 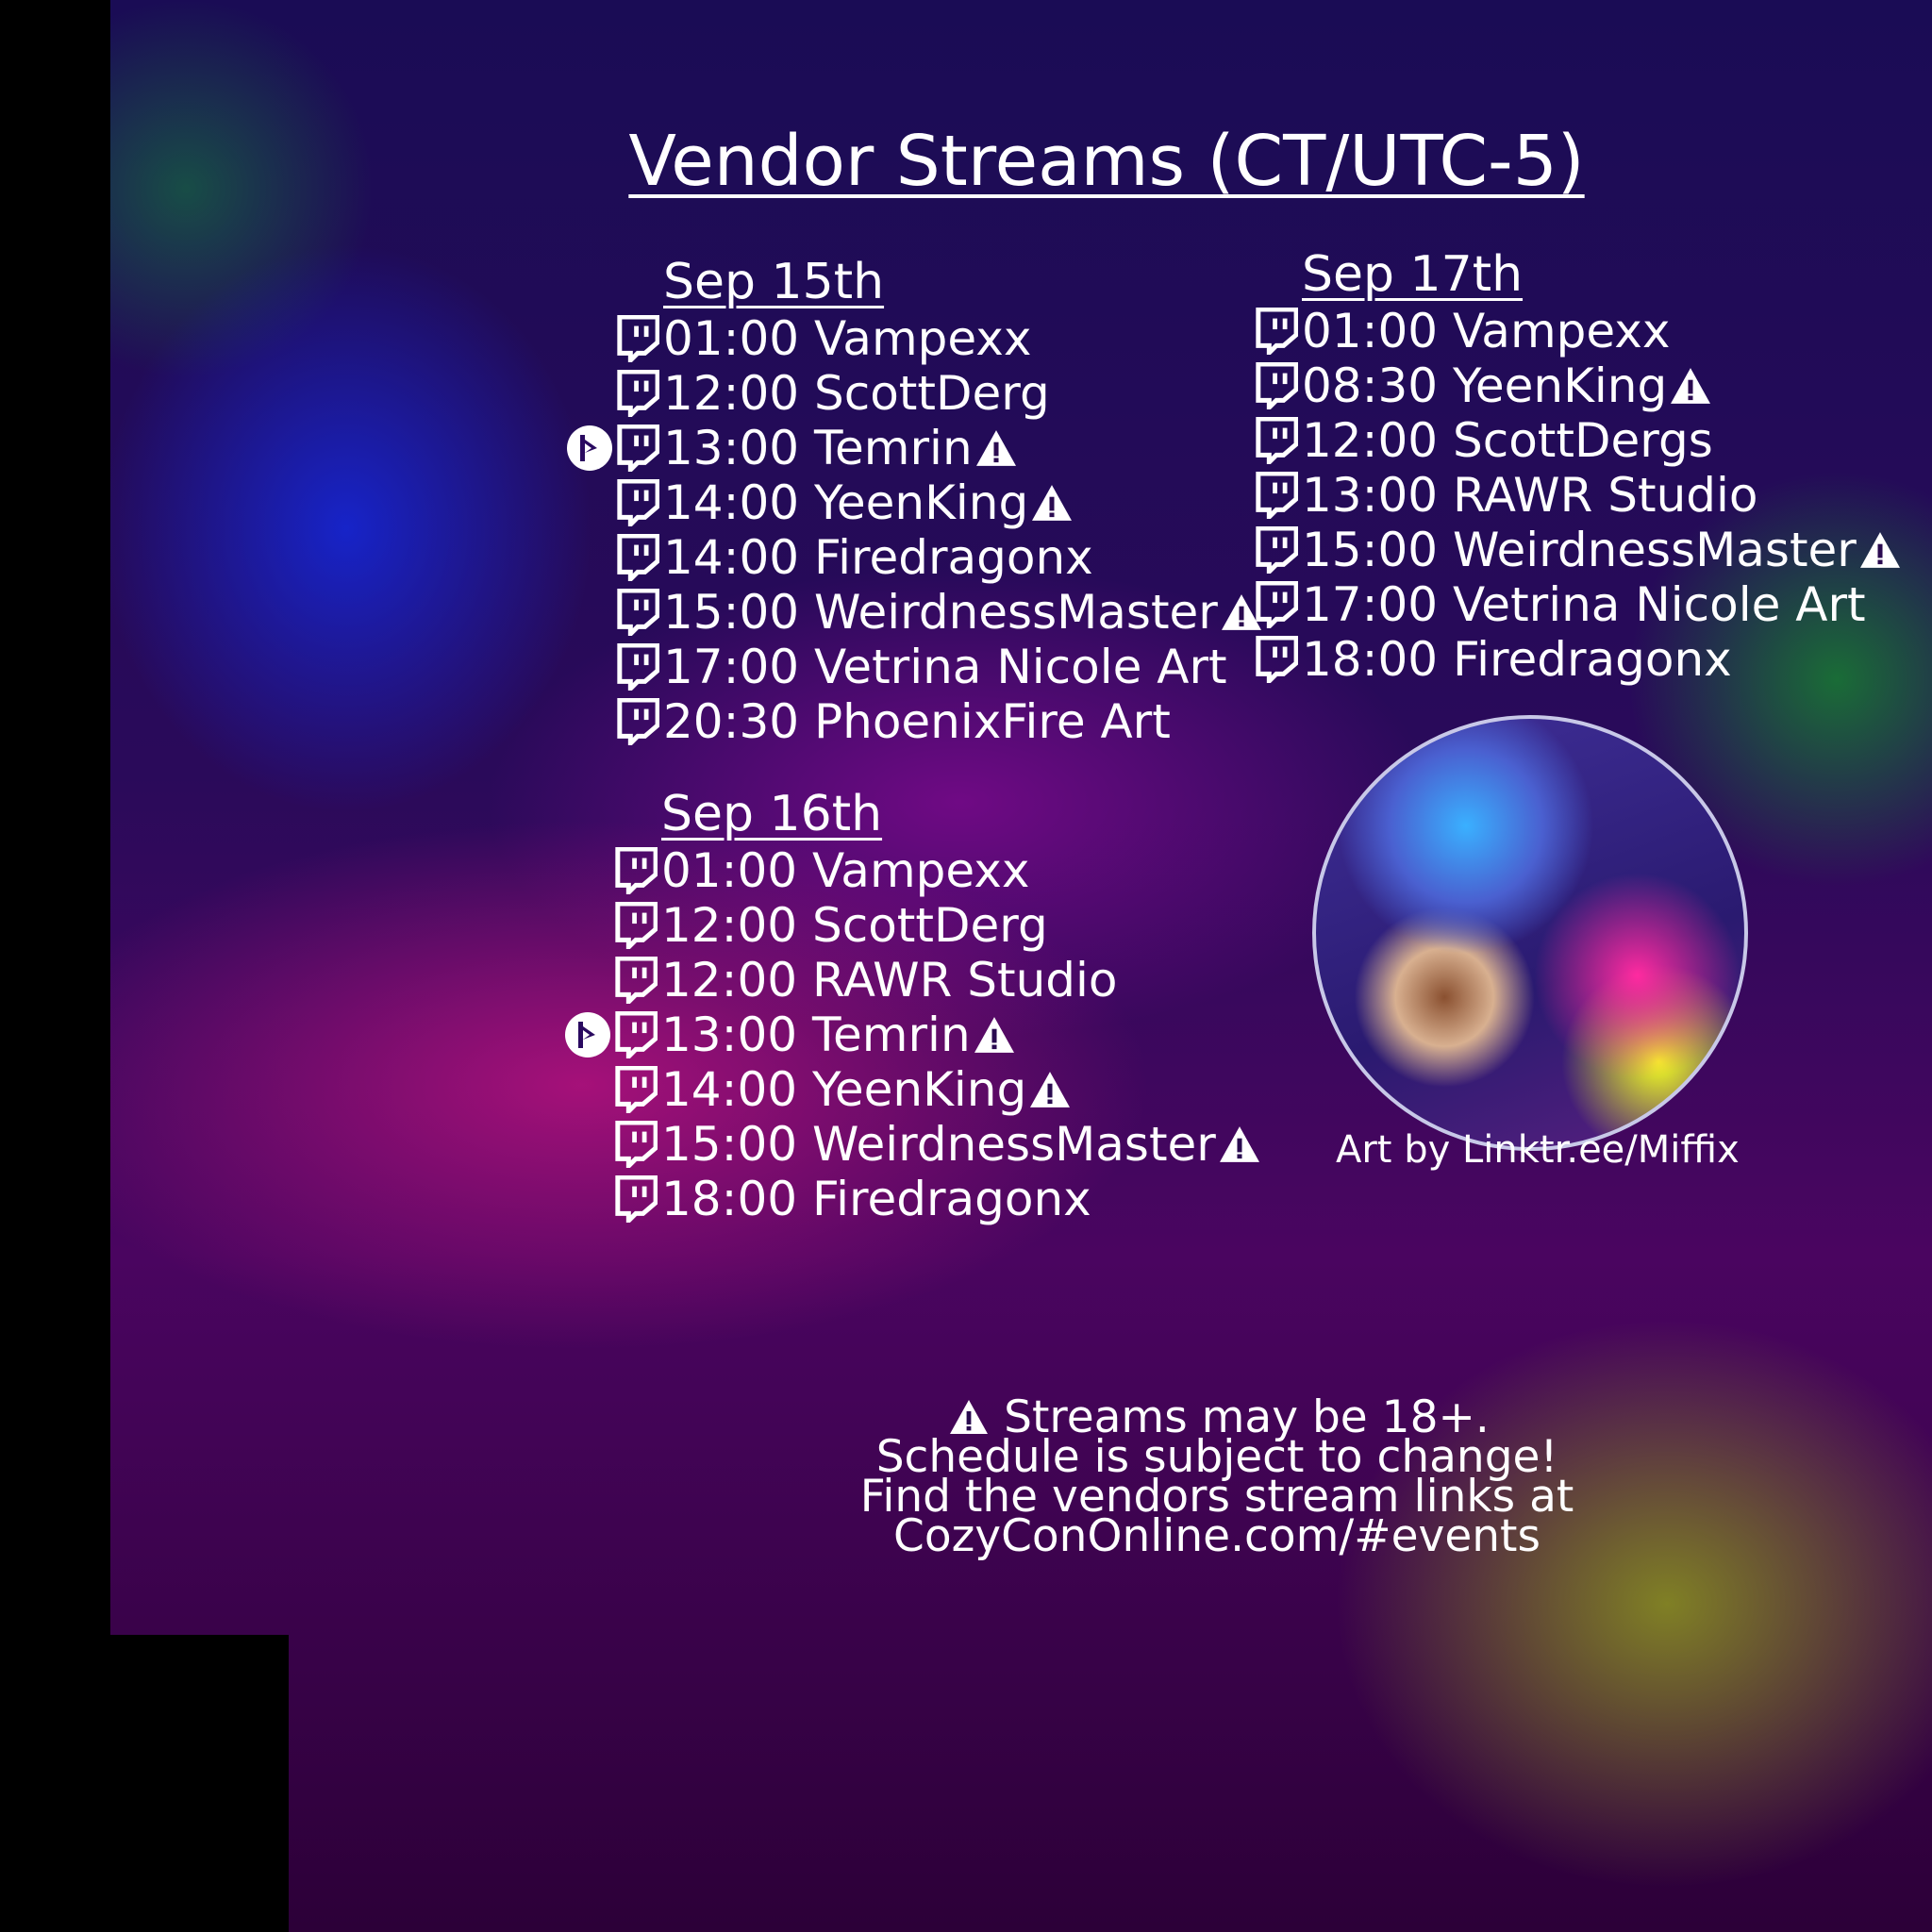 What do you see at coordinates (774, 282) in the screenshot?
I see `day-heading: Sep 15th` at bounding box center [774, 282].